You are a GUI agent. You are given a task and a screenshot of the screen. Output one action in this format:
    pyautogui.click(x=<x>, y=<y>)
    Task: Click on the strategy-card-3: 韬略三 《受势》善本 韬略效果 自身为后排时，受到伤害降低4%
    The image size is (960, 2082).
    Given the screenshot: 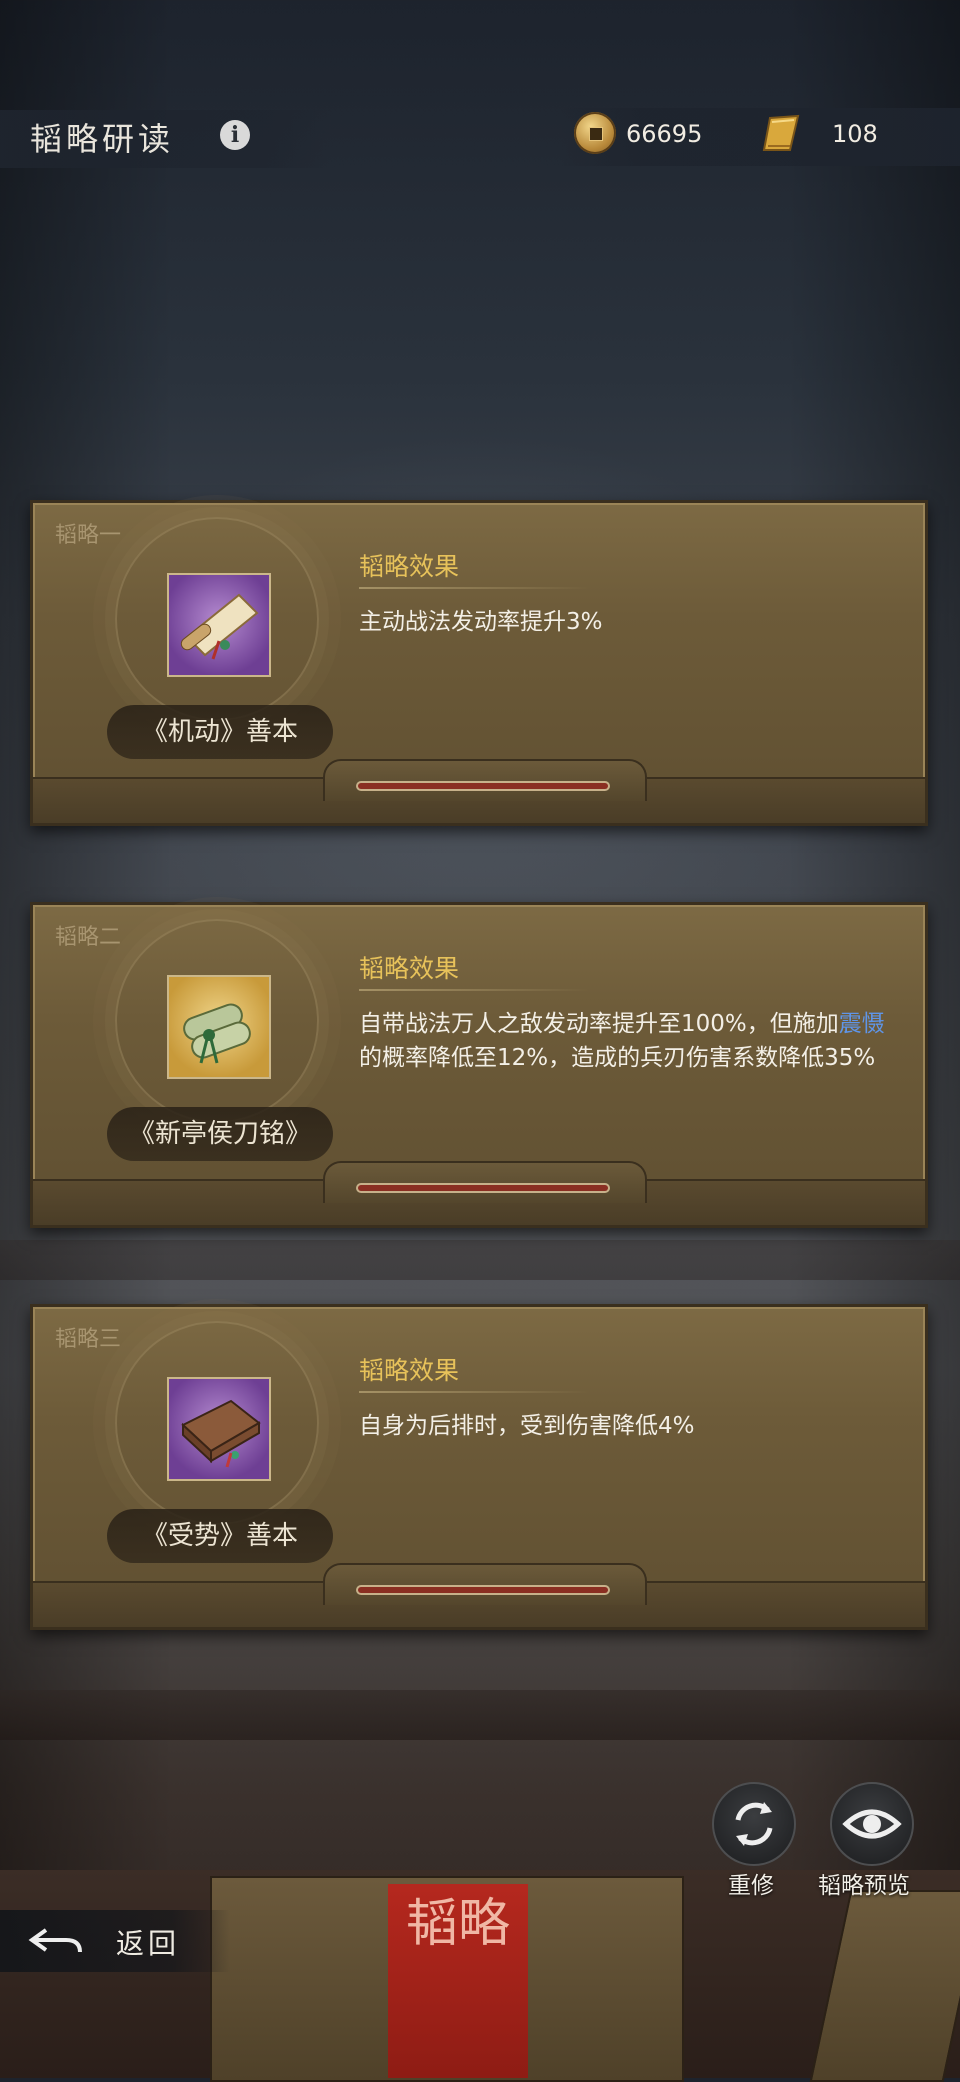 What is the action you would take?
    pyautogui.click(x=479, y=1467)
    